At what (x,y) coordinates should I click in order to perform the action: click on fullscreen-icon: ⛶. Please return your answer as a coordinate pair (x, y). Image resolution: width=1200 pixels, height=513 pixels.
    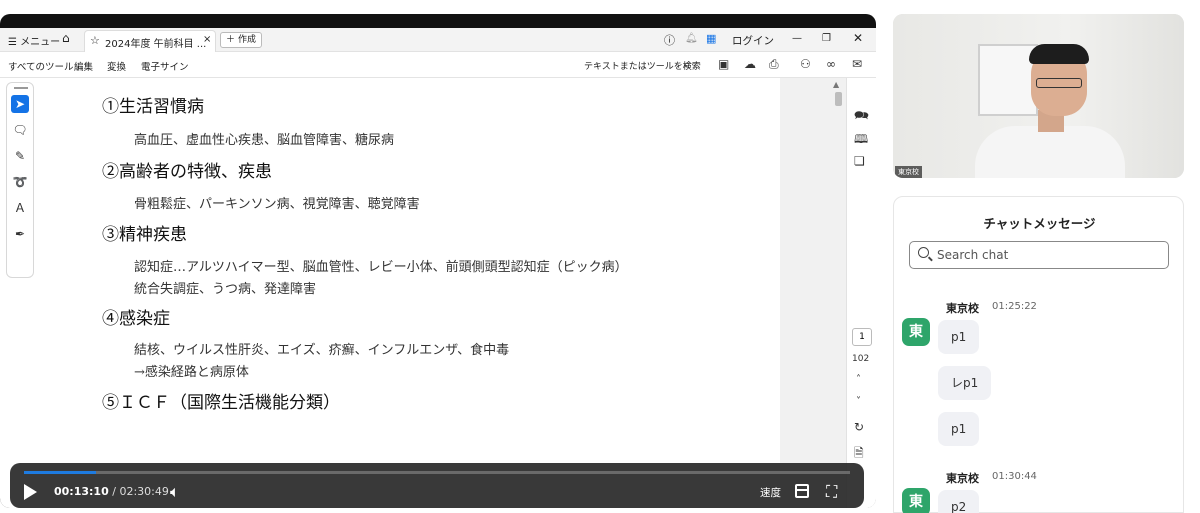
    Looking at the image, I should click on (831, 492).